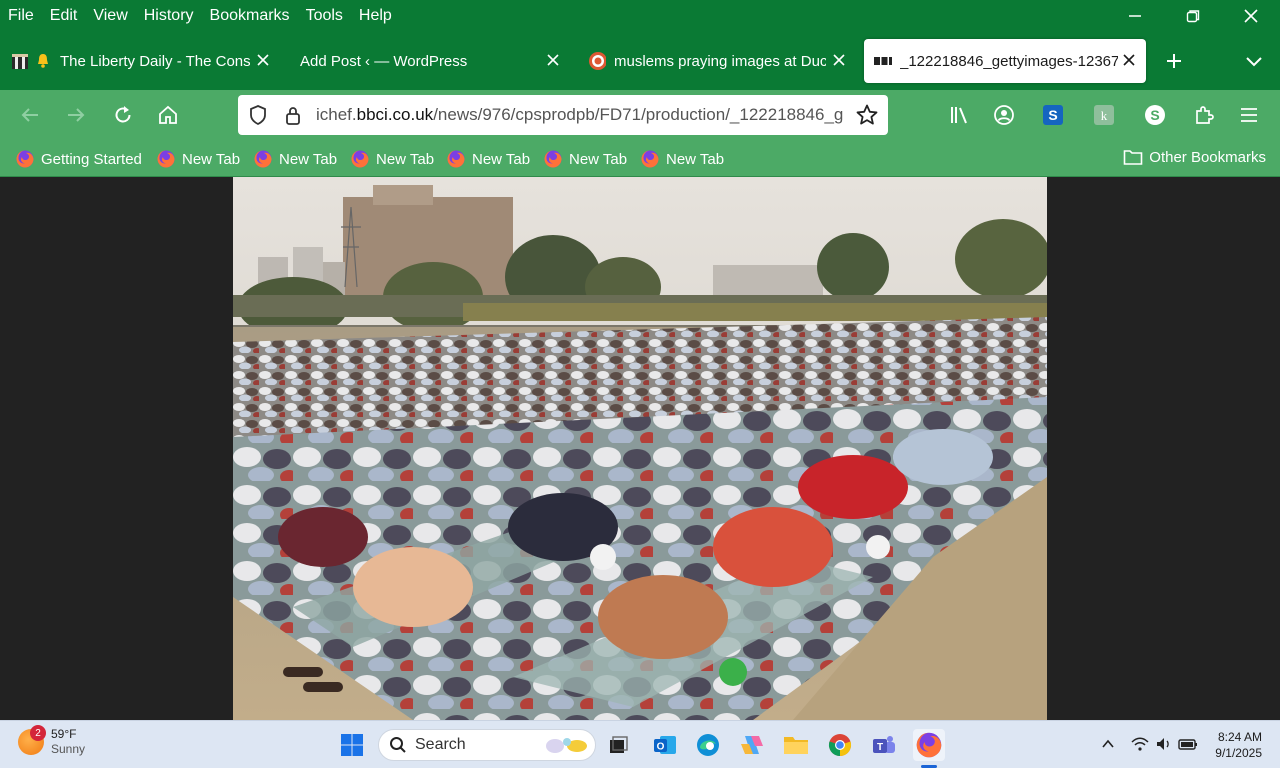 The height and width of the screenshot is (768, 1280). I want to click on reload-button, so click(123, 115).